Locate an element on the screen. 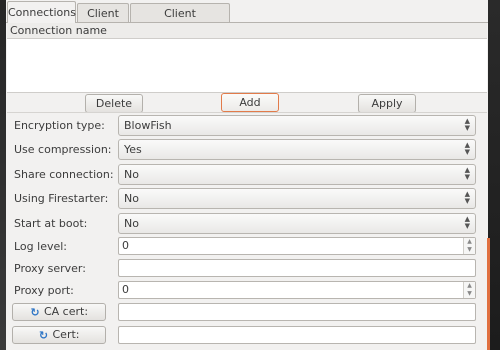 Image resolution: width=500 pixels, height=350 pixels. share-connection-select: No ▲ ▼ is located at coordinates (297, 174).